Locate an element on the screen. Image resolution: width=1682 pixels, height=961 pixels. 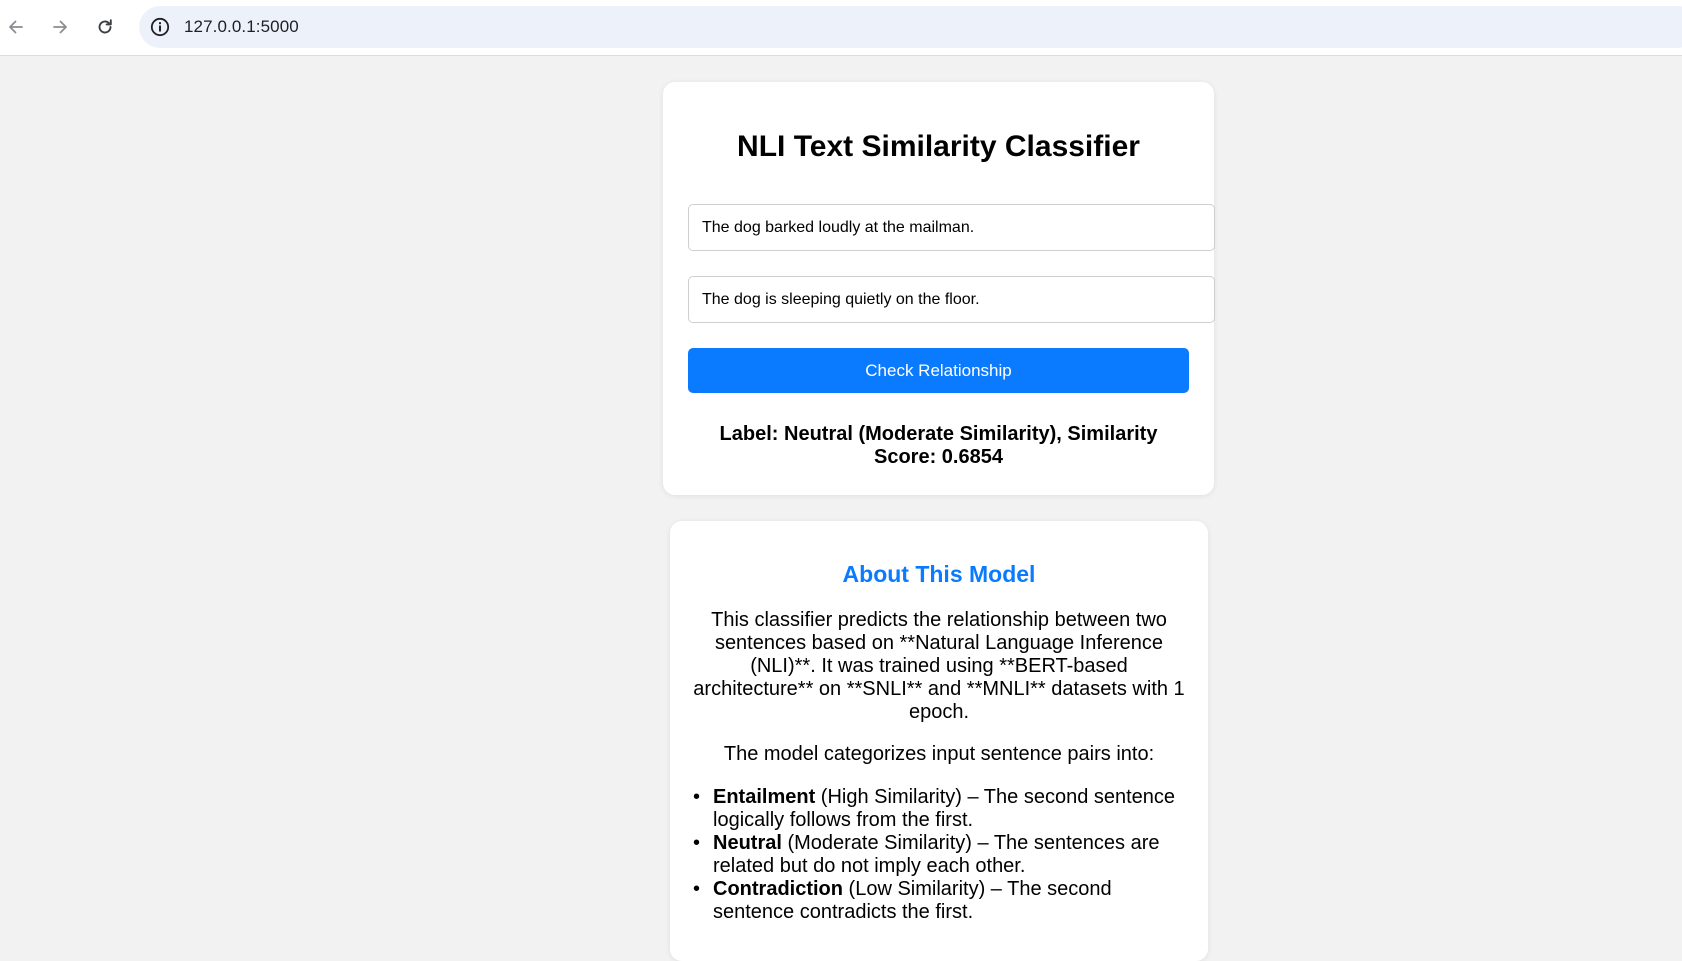
browser-toolbar: 127.0.0.1:5000 is located at coordinates (841, 28).